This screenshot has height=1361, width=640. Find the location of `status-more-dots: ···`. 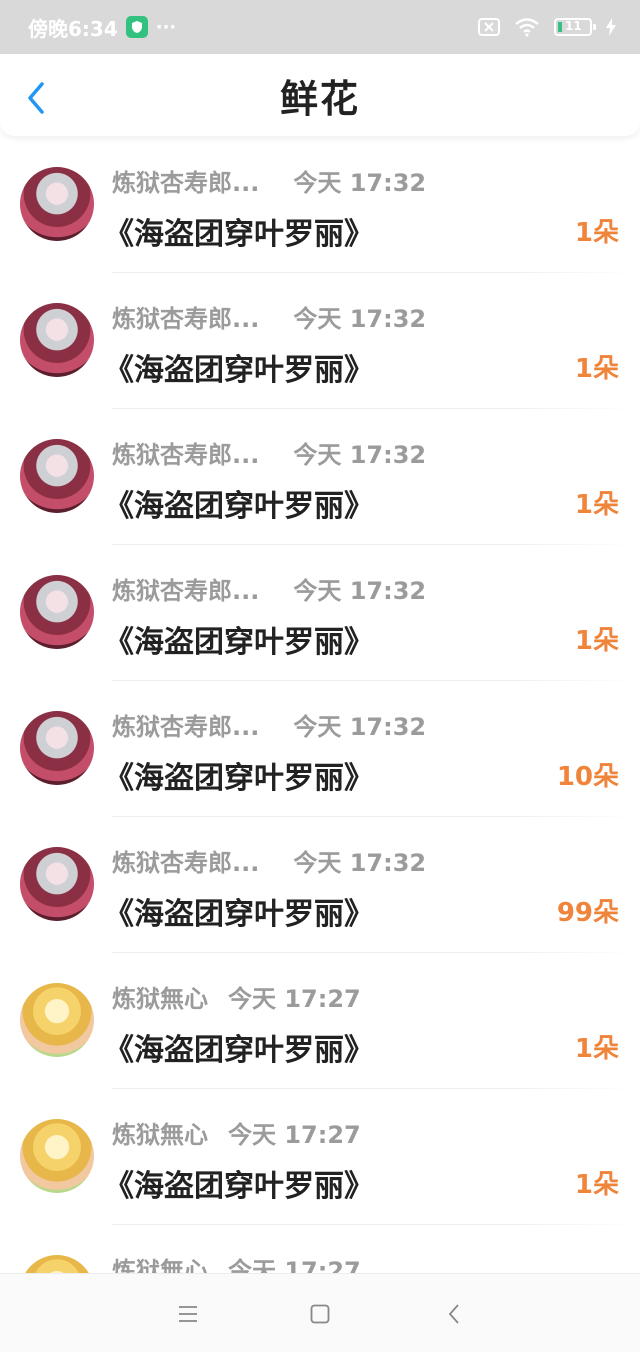

status-more-dots: ··· is located at coordinates (166, 27).